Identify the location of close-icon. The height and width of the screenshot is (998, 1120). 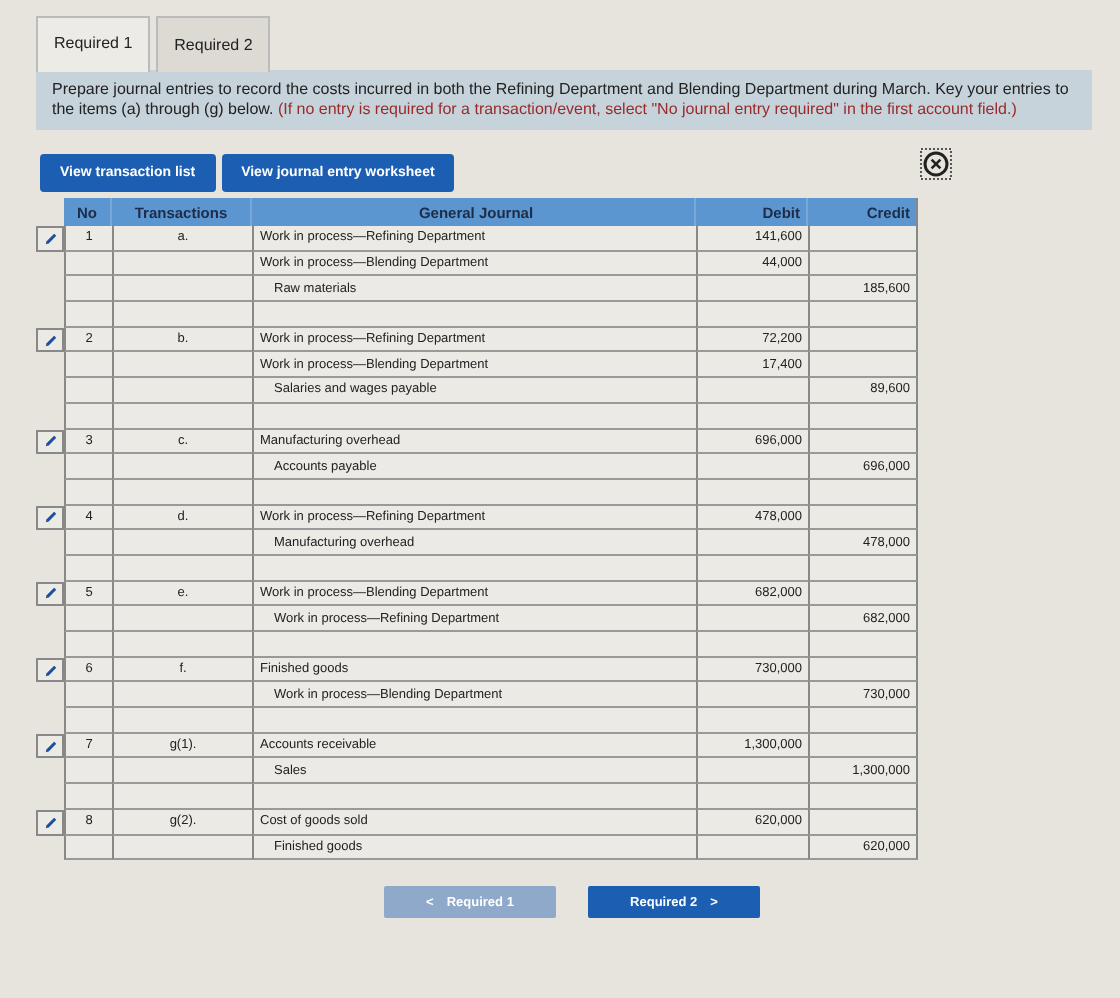
(936, 163).